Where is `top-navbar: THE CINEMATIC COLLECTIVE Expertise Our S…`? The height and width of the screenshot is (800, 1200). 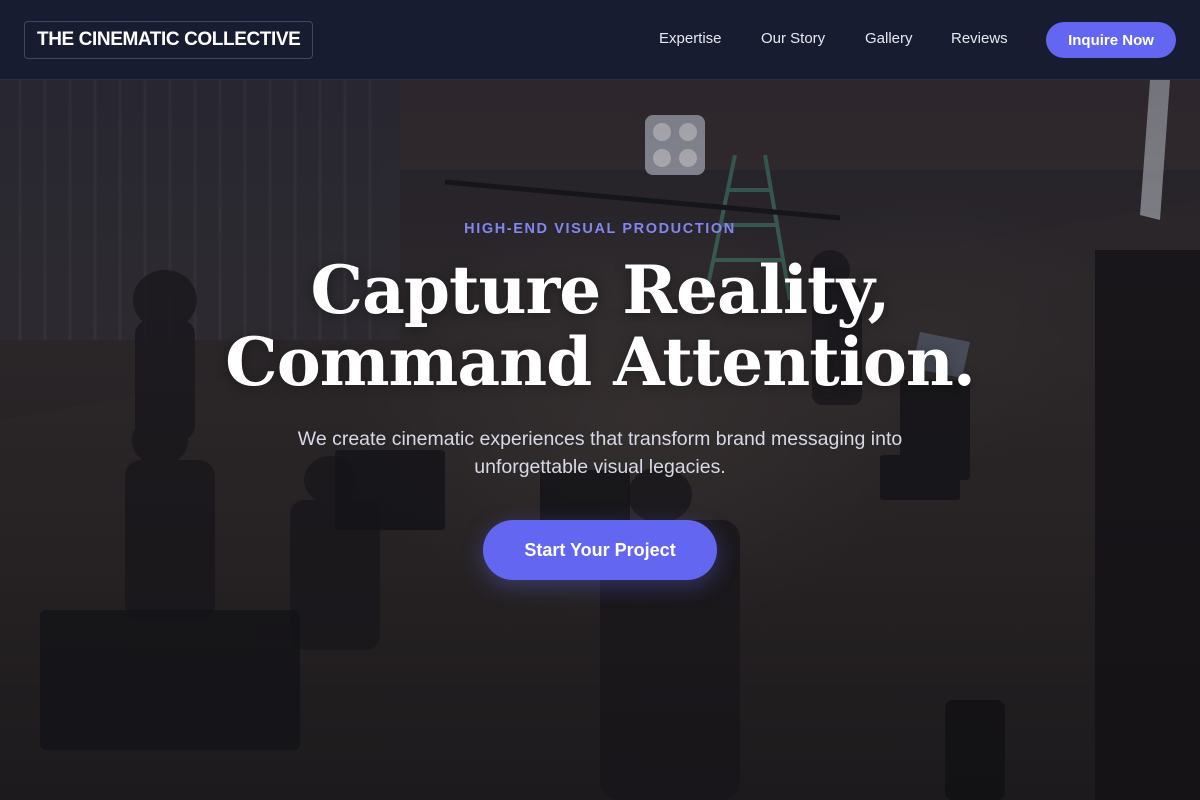 top-navbar: THE CINEMATIC COLLECTIVE Expertise Our S… is located at coordinates (600, 40).